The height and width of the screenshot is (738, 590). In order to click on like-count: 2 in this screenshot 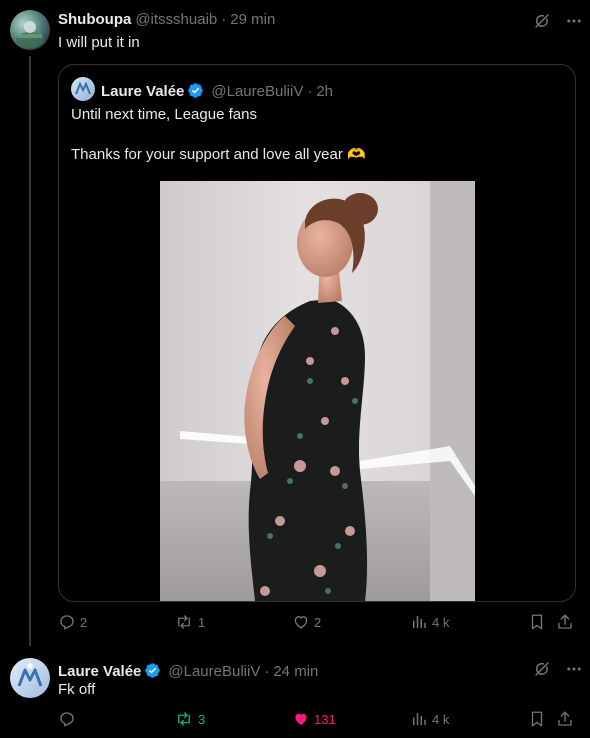, I will do `click(318, 622)`.